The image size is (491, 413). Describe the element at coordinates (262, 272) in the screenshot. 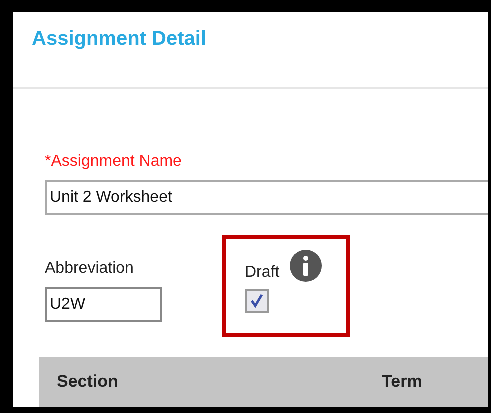

I see `field-label: Draft` at that location.